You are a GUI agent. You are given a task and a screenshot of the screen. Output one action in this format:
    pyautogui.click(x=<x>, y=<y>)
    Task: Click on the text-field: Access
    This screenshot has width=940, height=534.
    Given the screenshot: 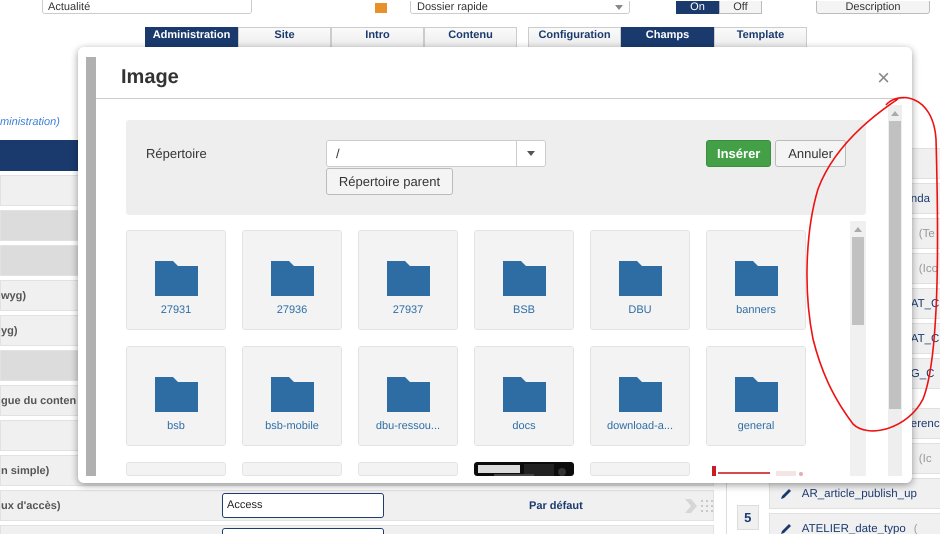 What is the action you would take?
    pyautogui.click(x=303, y=505)
    